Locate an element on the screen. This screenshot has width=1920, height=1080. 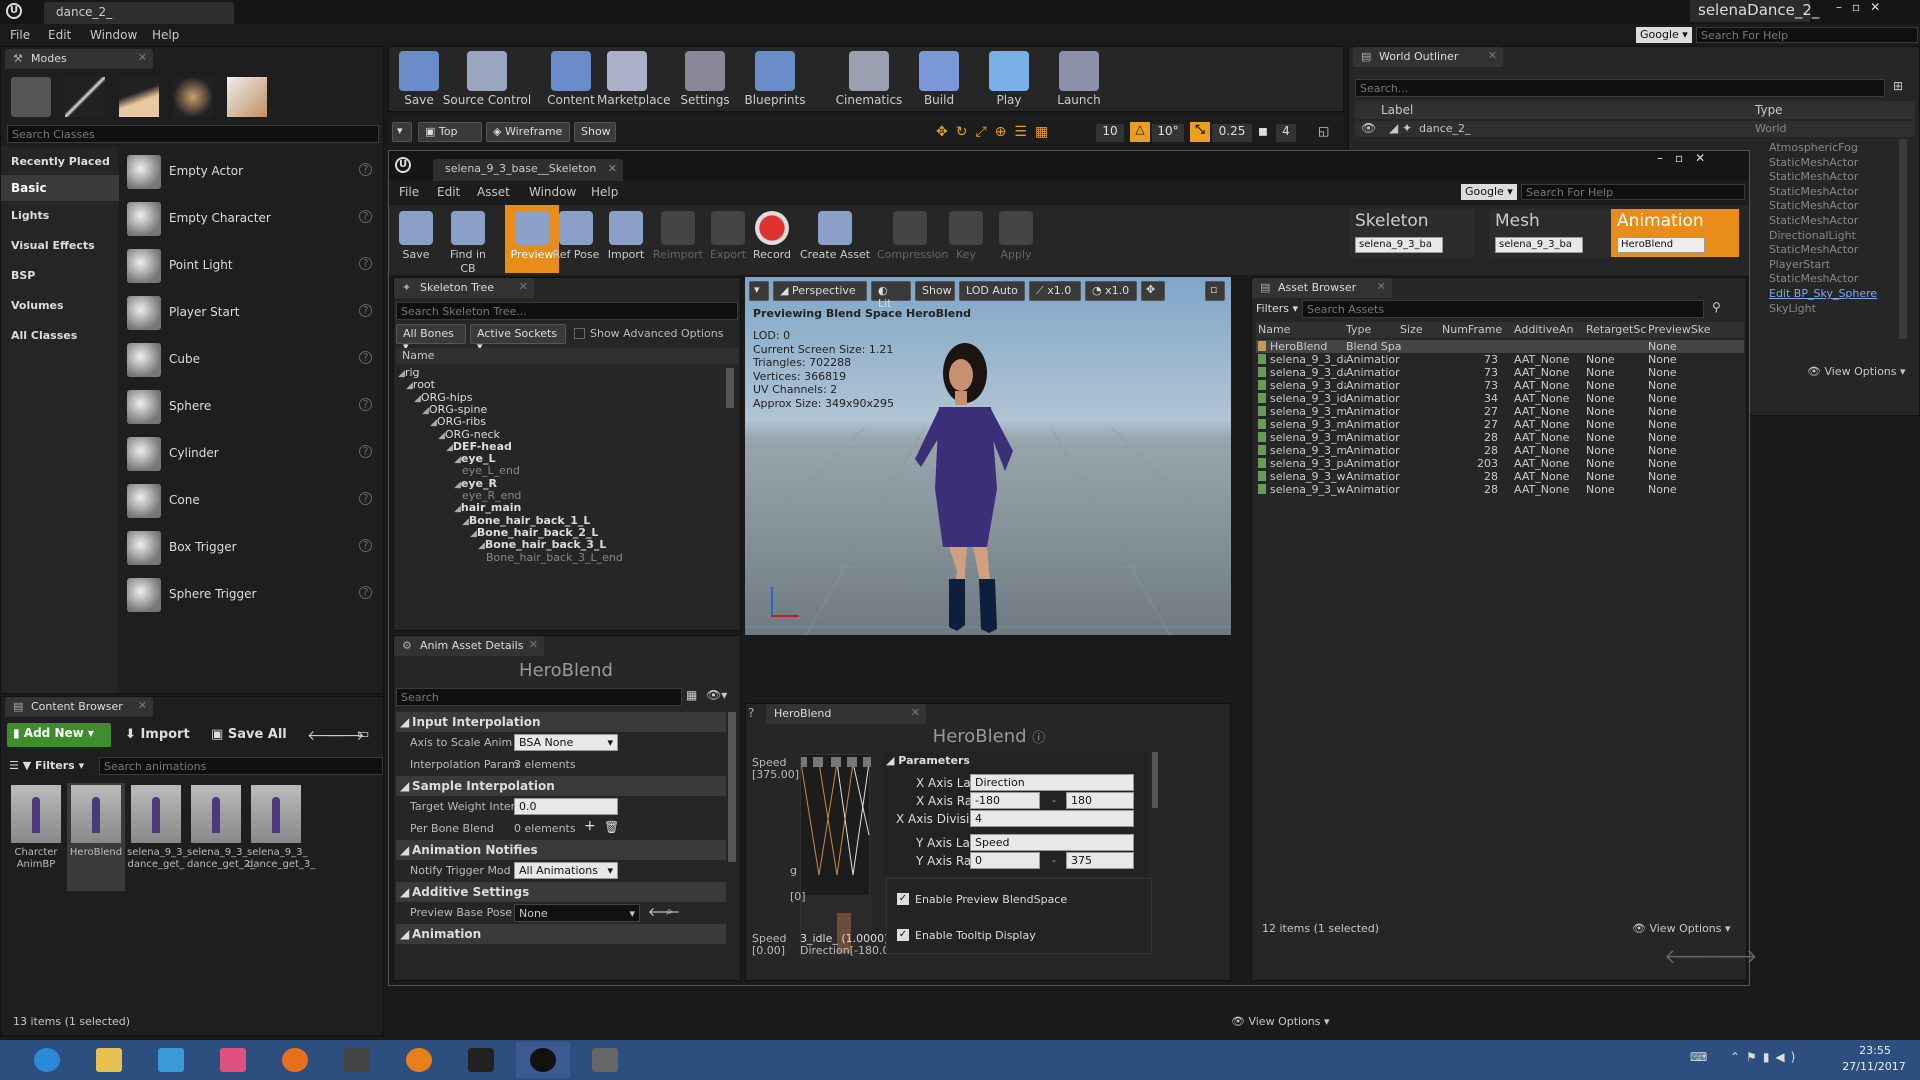
tab-heroblend: HeroBlend ✕ is located at coordinates (846, 714).